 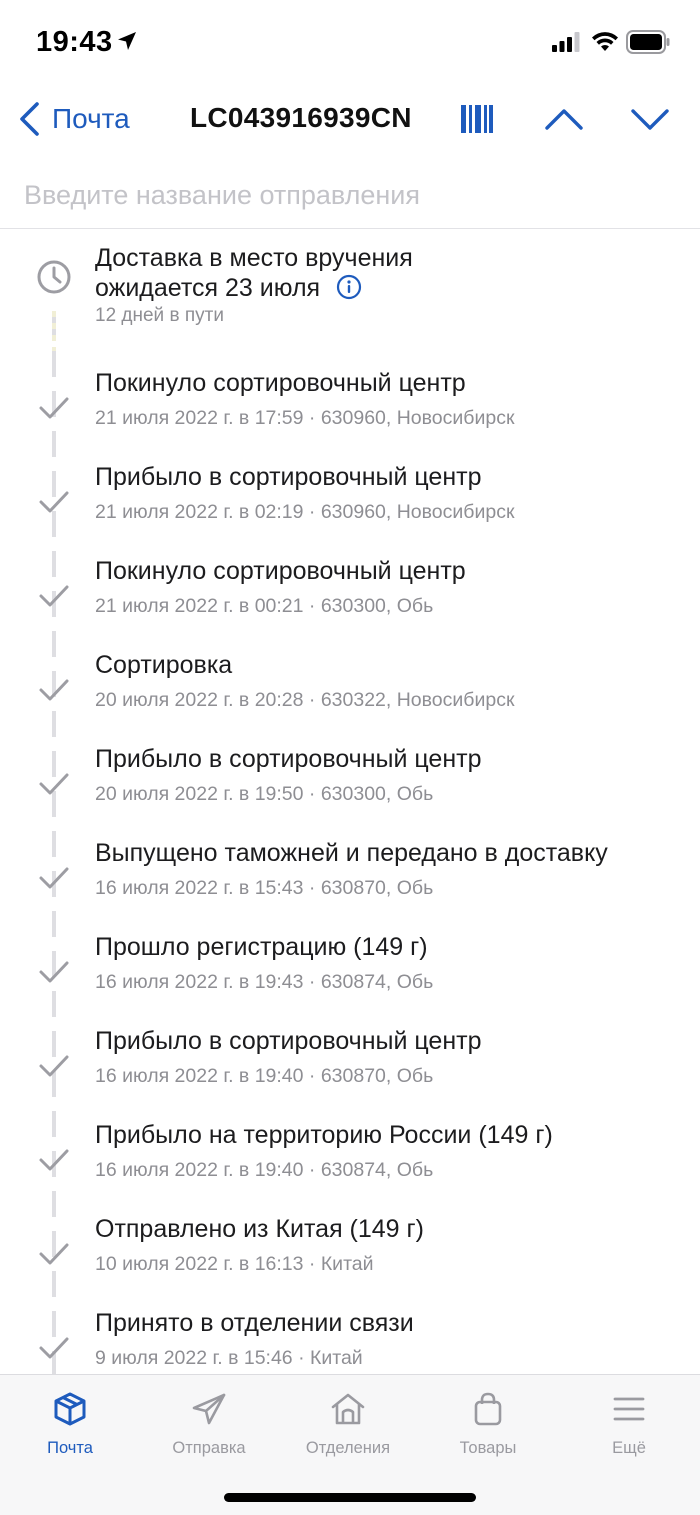 What do you see at coordinates (70, 1409) in the screenshot?
I see `box-icon` at bounding box center [70, 1409].